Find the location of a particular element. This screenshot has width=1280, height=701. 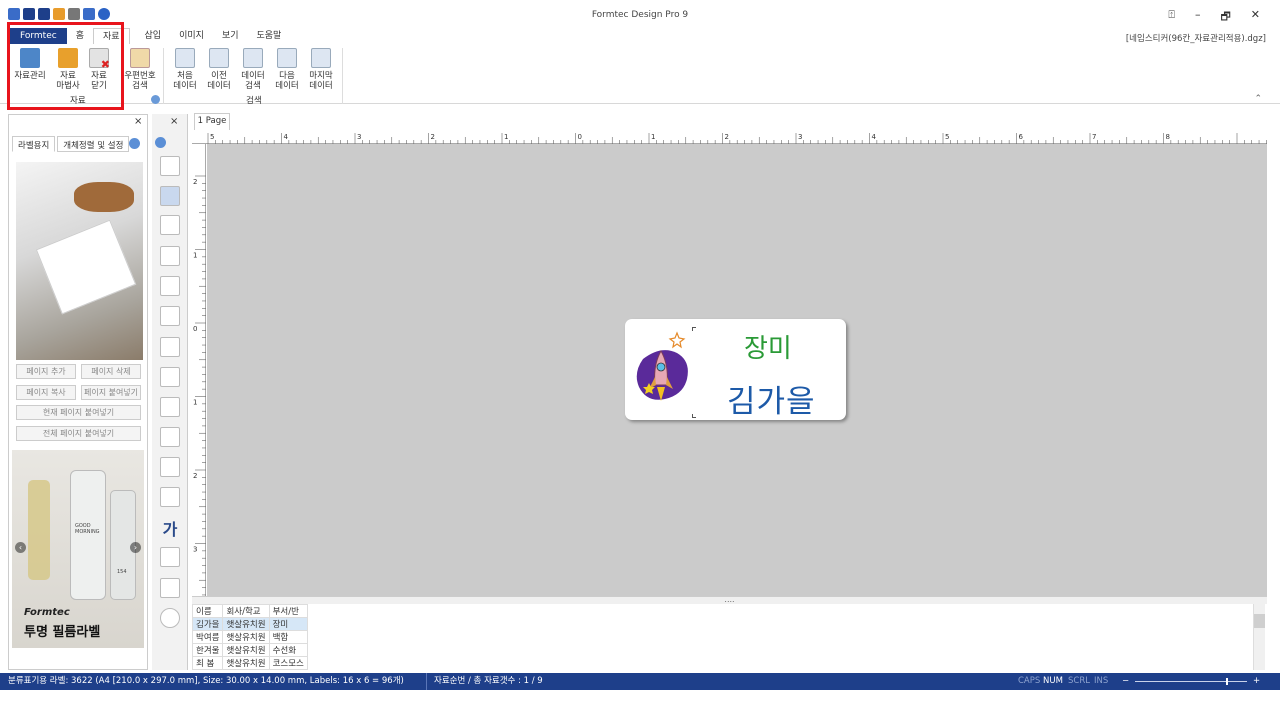

person-image-tool-icon is located at coordinates (170, 437).